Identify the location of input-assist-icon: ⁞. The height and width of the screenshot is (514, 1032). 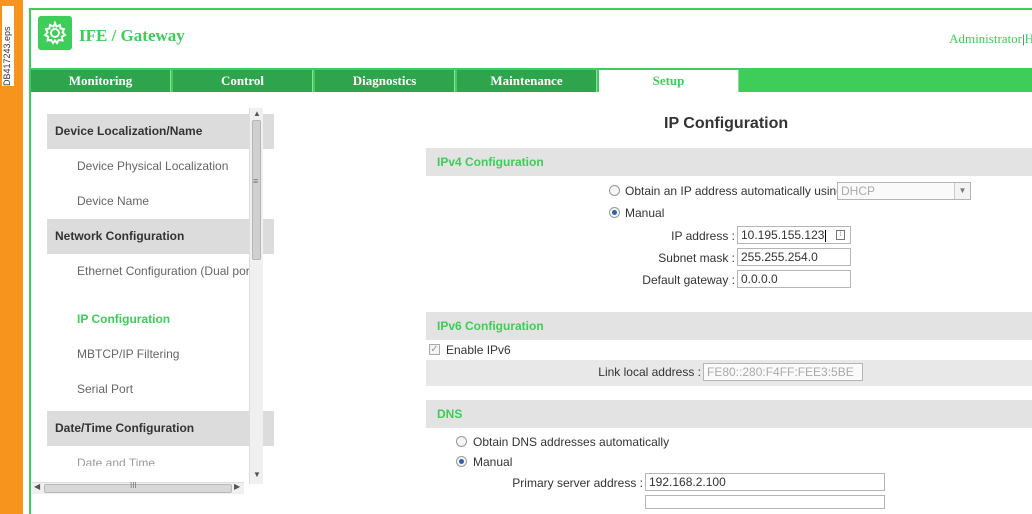
(840, 235).